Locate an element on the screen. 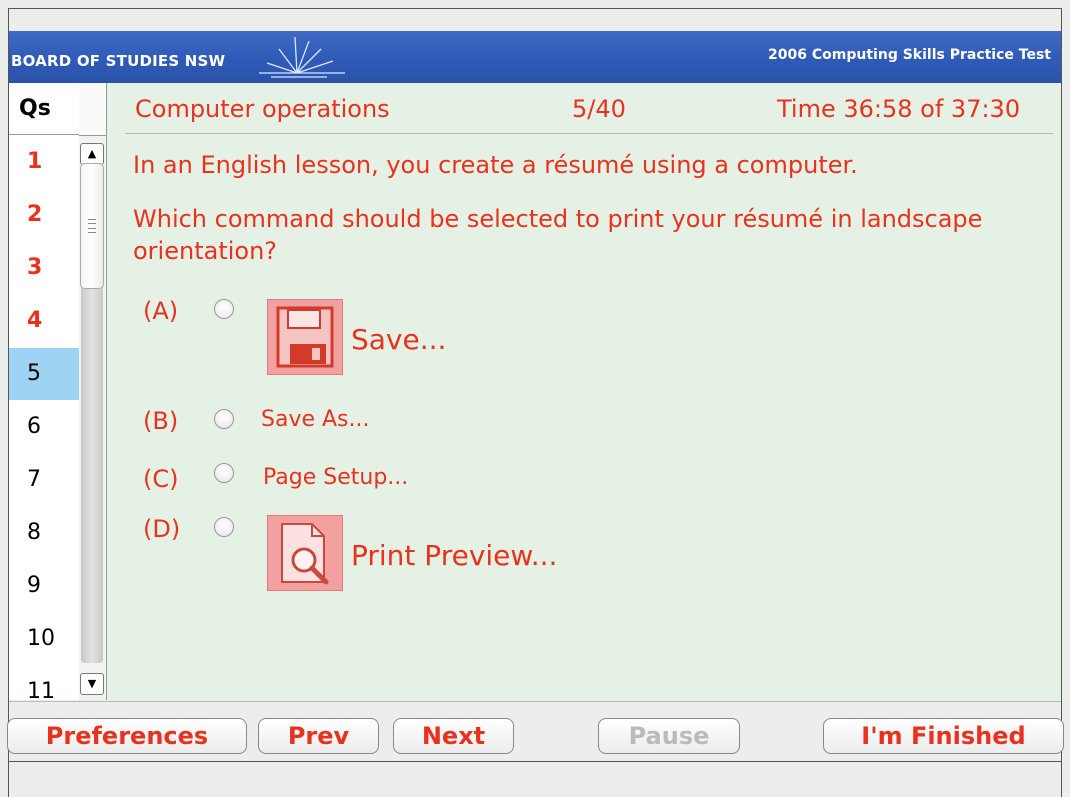 Image resolution: width=1070 pixels, height=797 pixels. option-a-radio is located at coordinates (224, 309).